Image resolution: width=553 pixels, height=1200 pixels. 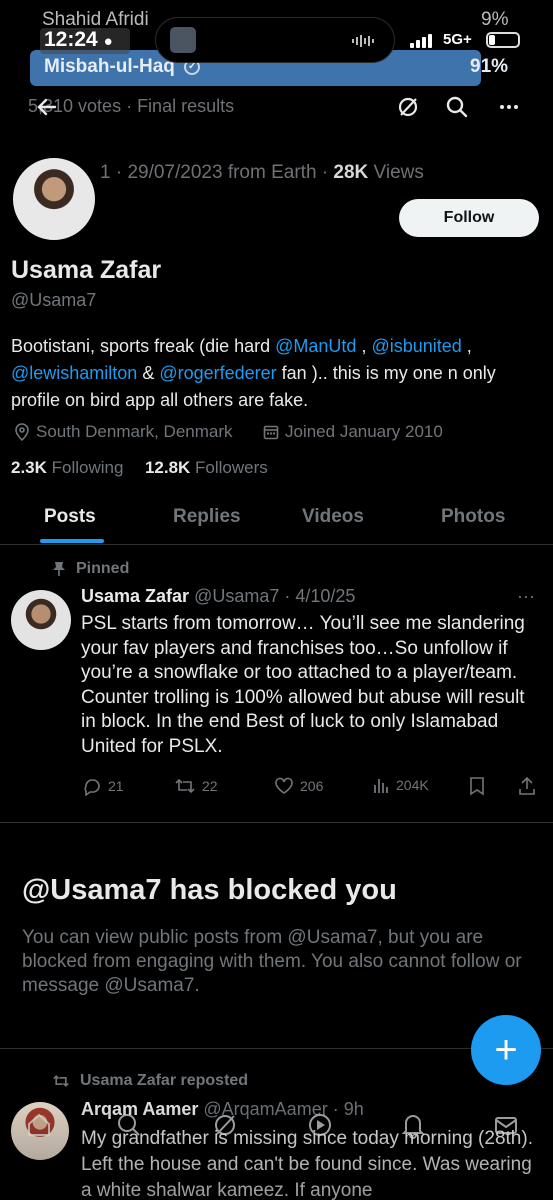 What do you see at coordinates (86, 270) in the screenshot?
I see `profile-name: Usama Zafar` at bounding box center [86, 270].